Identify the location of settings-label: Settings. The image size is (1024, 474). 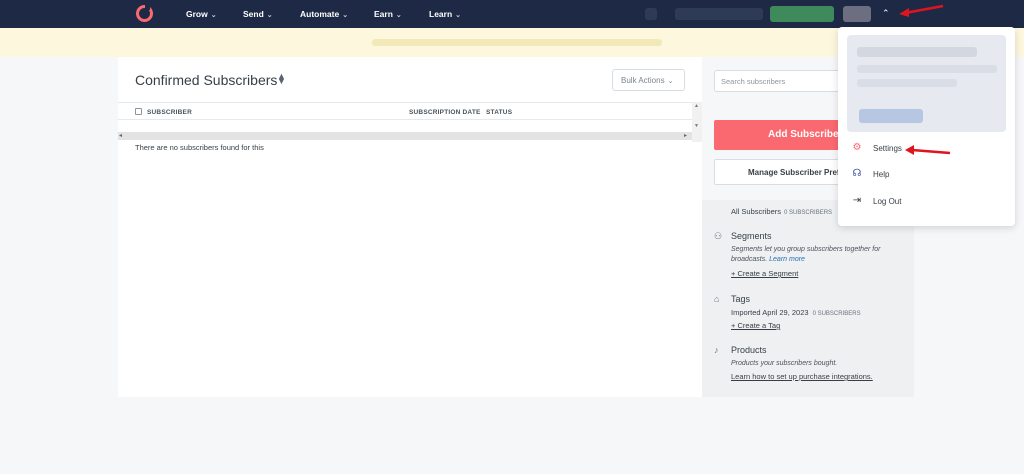
(887, 148).